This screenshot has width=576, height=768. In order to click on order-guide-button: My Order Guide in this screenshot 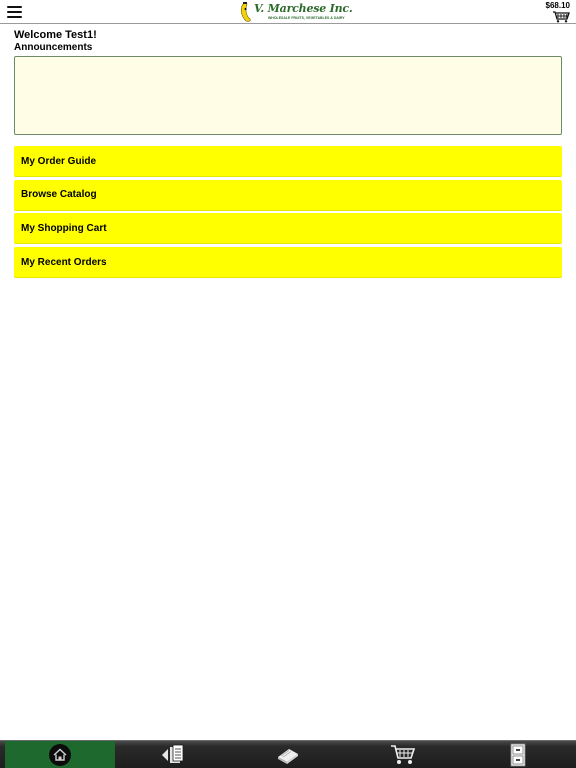, I will do `click(288, 161)`.